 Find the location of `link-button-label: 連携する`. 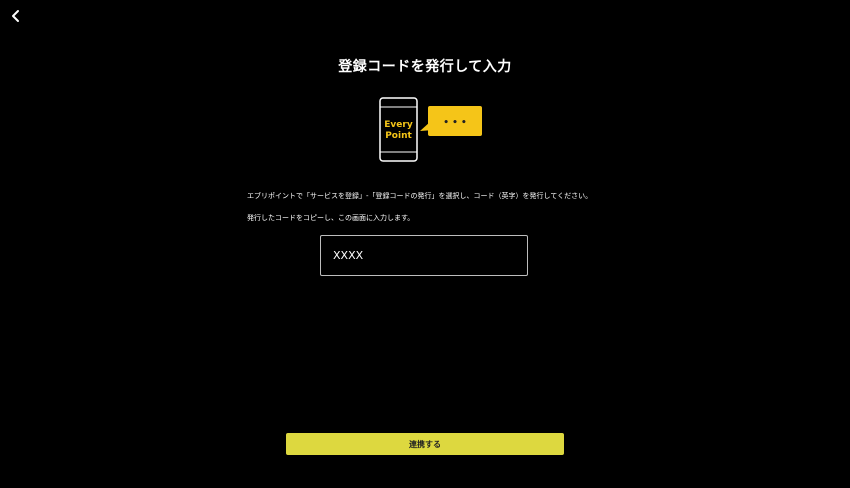

link-button-label: 連携する is located at coordinates (425, 444).